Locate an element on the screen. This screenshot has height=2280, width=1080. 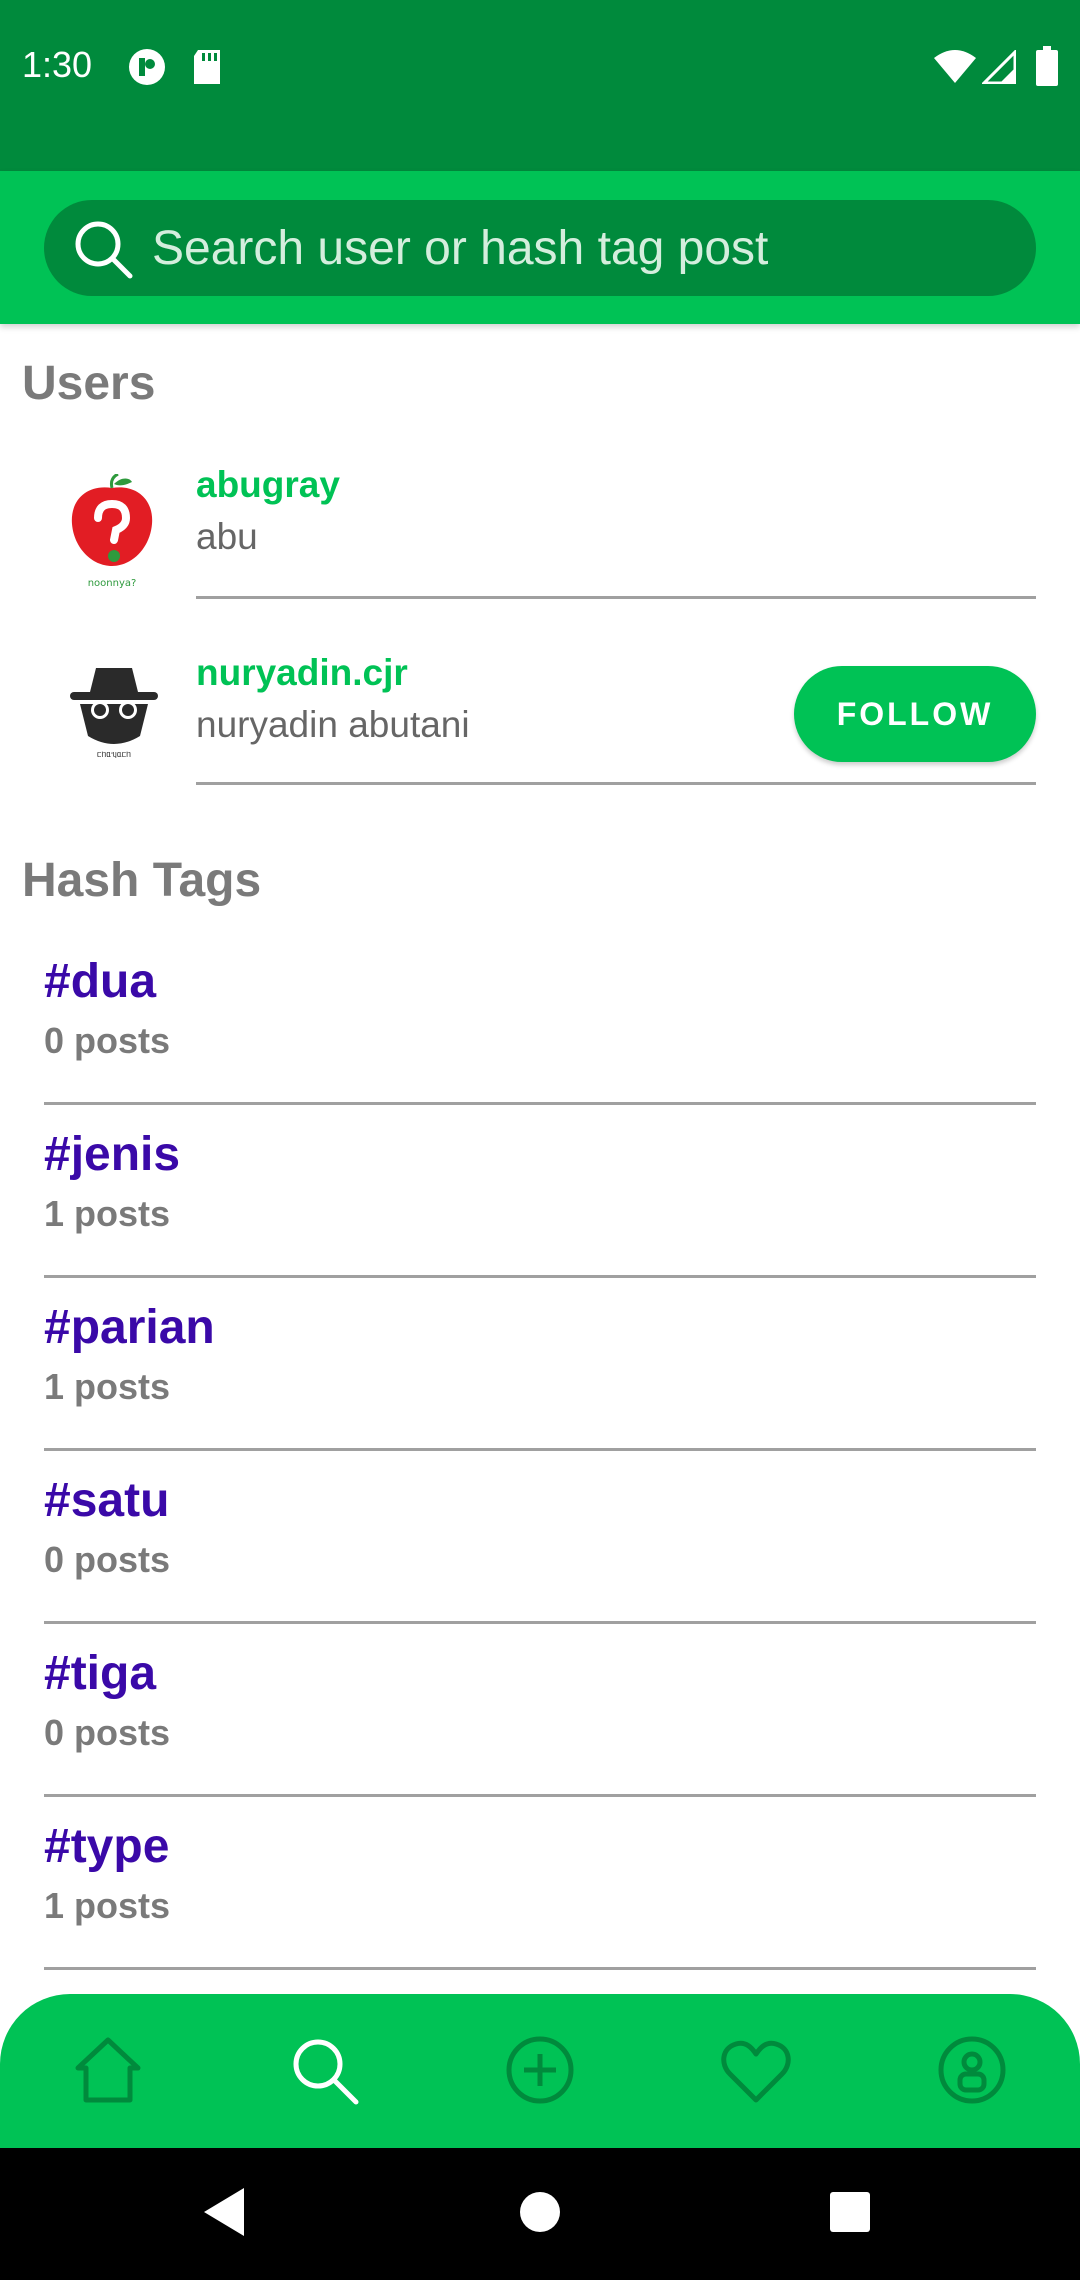
hashtag-name: #satu is located at coordinates (106, 1500).